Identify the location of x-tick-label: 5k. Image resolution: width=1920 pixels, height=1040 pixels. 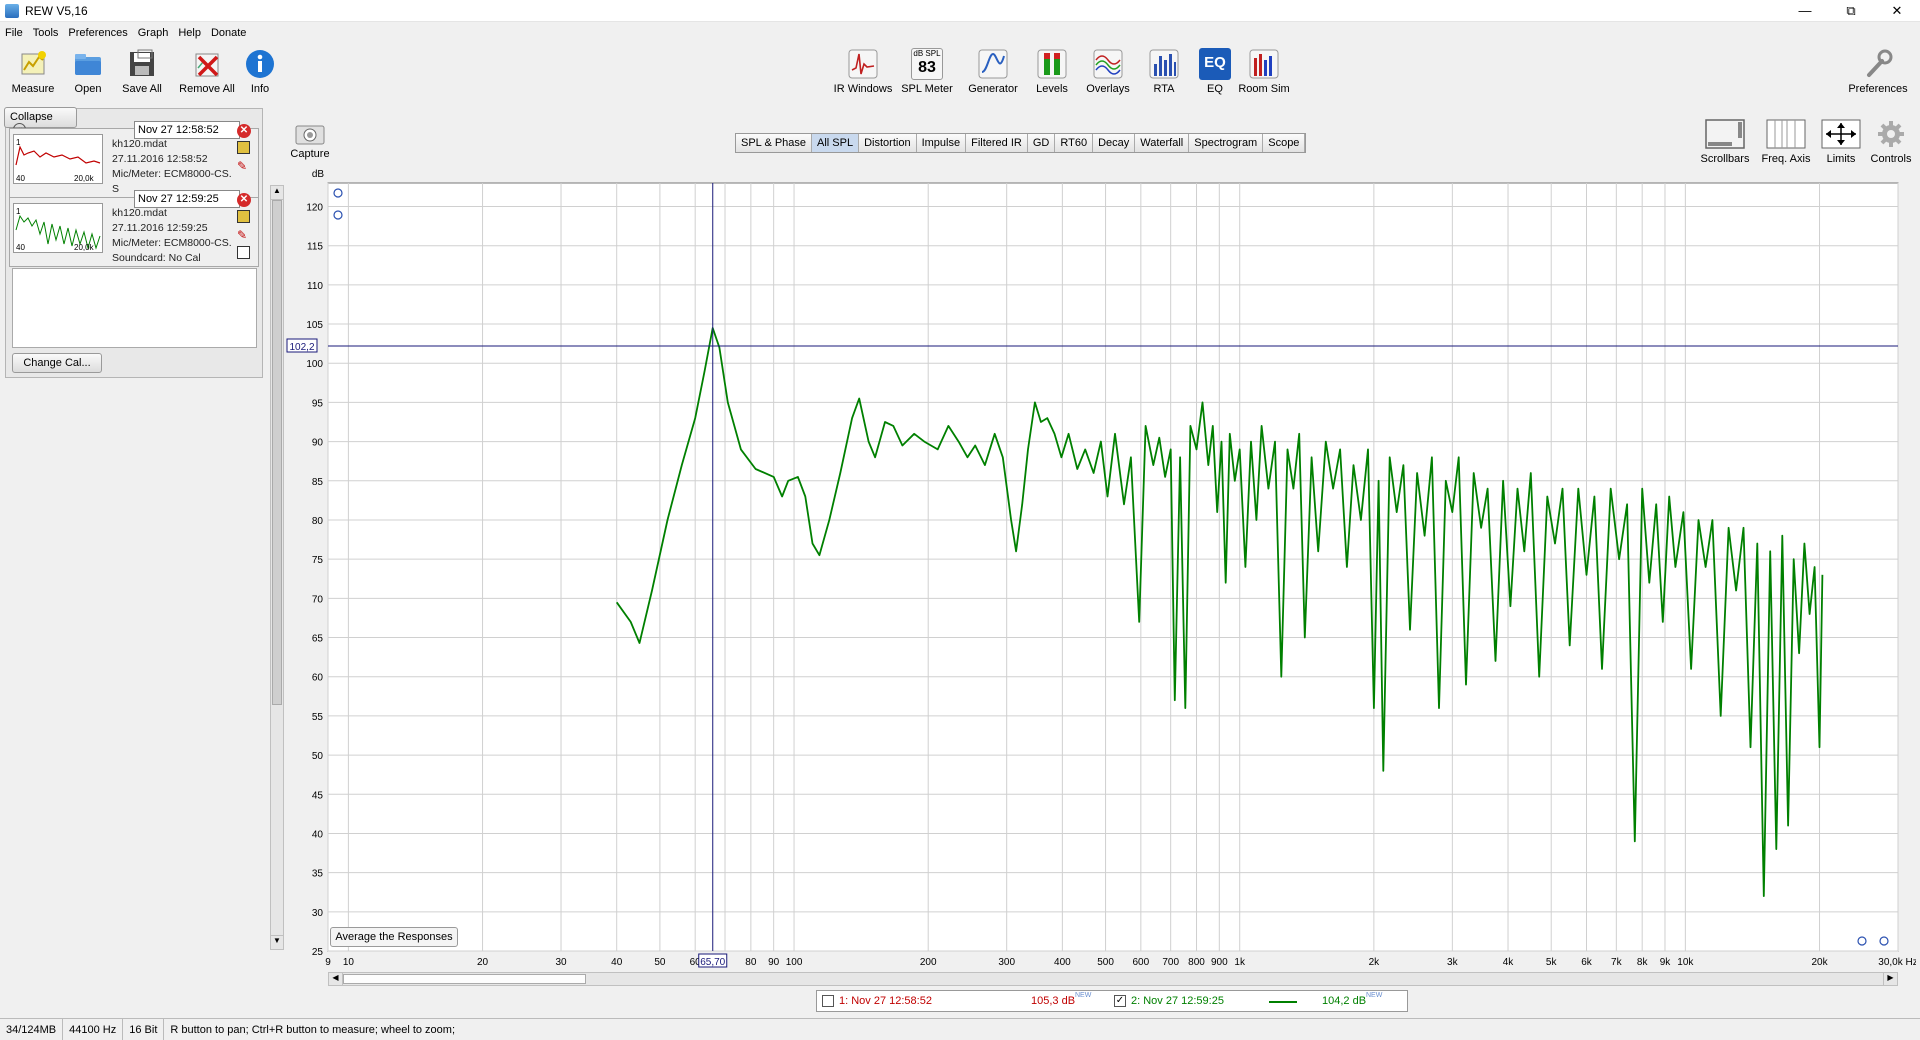
(1552, 962).